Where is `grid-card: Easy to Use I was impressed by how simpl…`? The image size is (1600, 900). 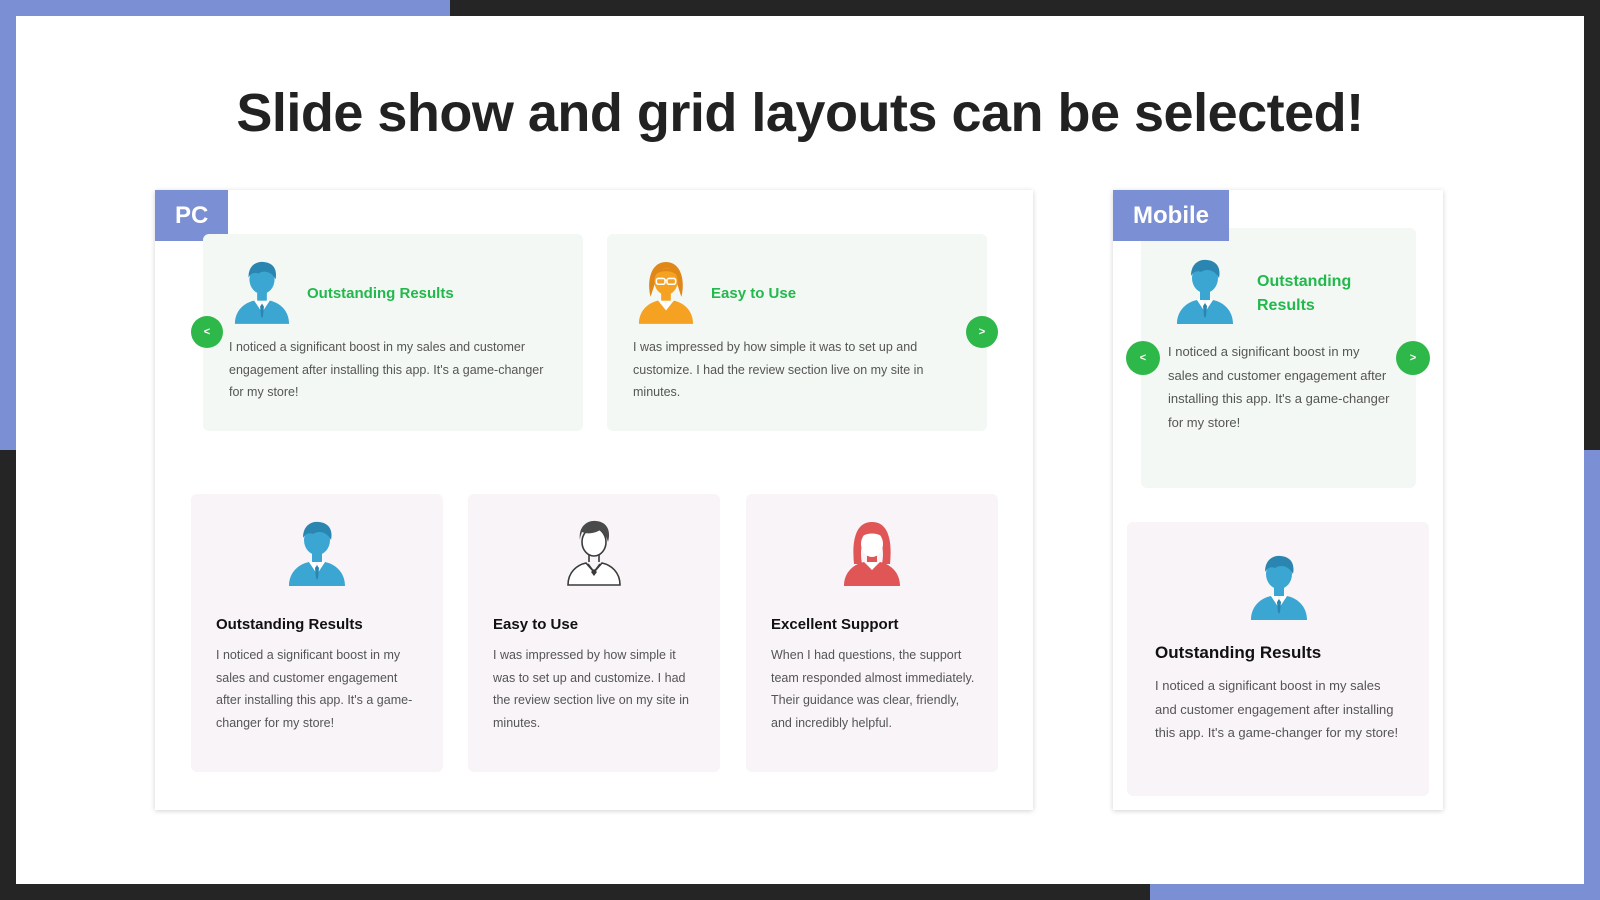
grid-card: Easy to Use I was impressed by how simpl… is located at coordinates (594, 633).